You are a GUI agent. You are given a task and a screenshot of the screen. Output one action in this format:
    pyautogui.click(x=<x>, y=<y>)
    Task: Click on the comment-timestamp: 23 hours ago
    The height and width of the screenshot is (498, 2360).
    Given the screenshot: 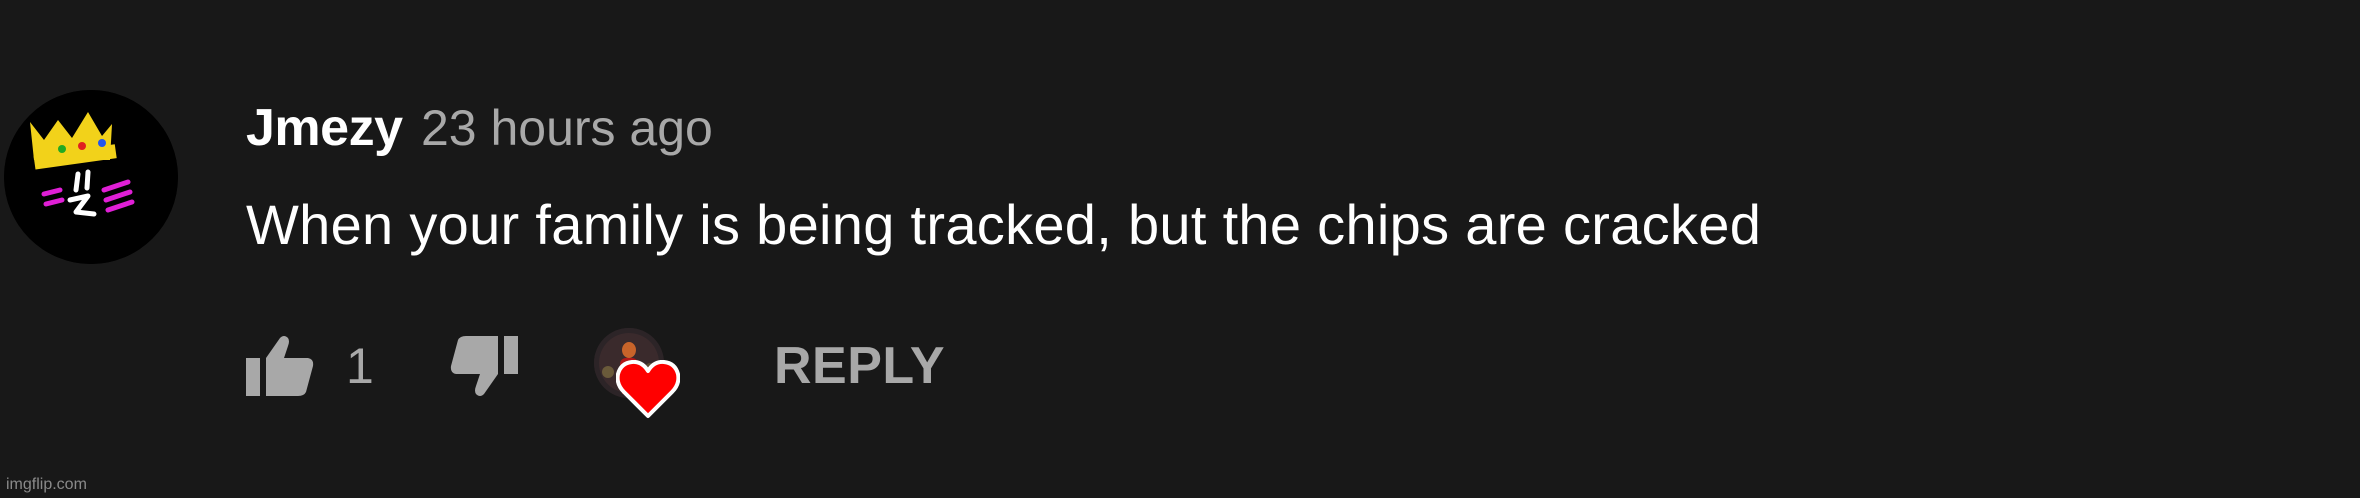 What is the action you would take?
    pyautogui.click(x=567, y=128)
    